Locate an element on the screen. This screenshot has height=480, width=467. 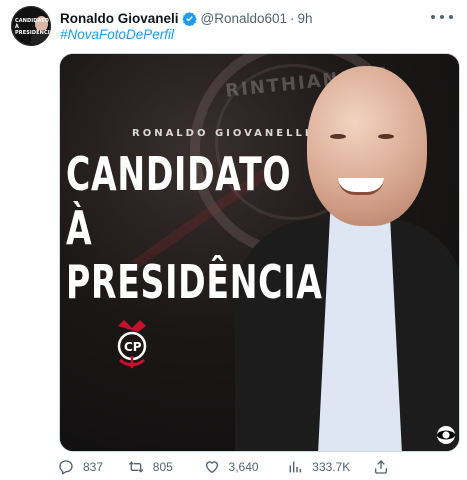
action-bar: 837 805 3,640 333.7K is located at coordinates (228, 467).